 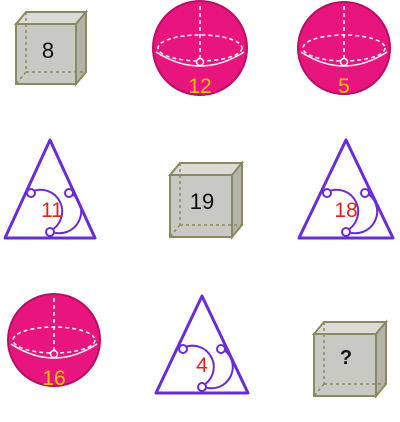 What do you see at coordinates (52, 210) in the screenshot?
I see `cell-4-number: 11` at bounding box center [52, 210].